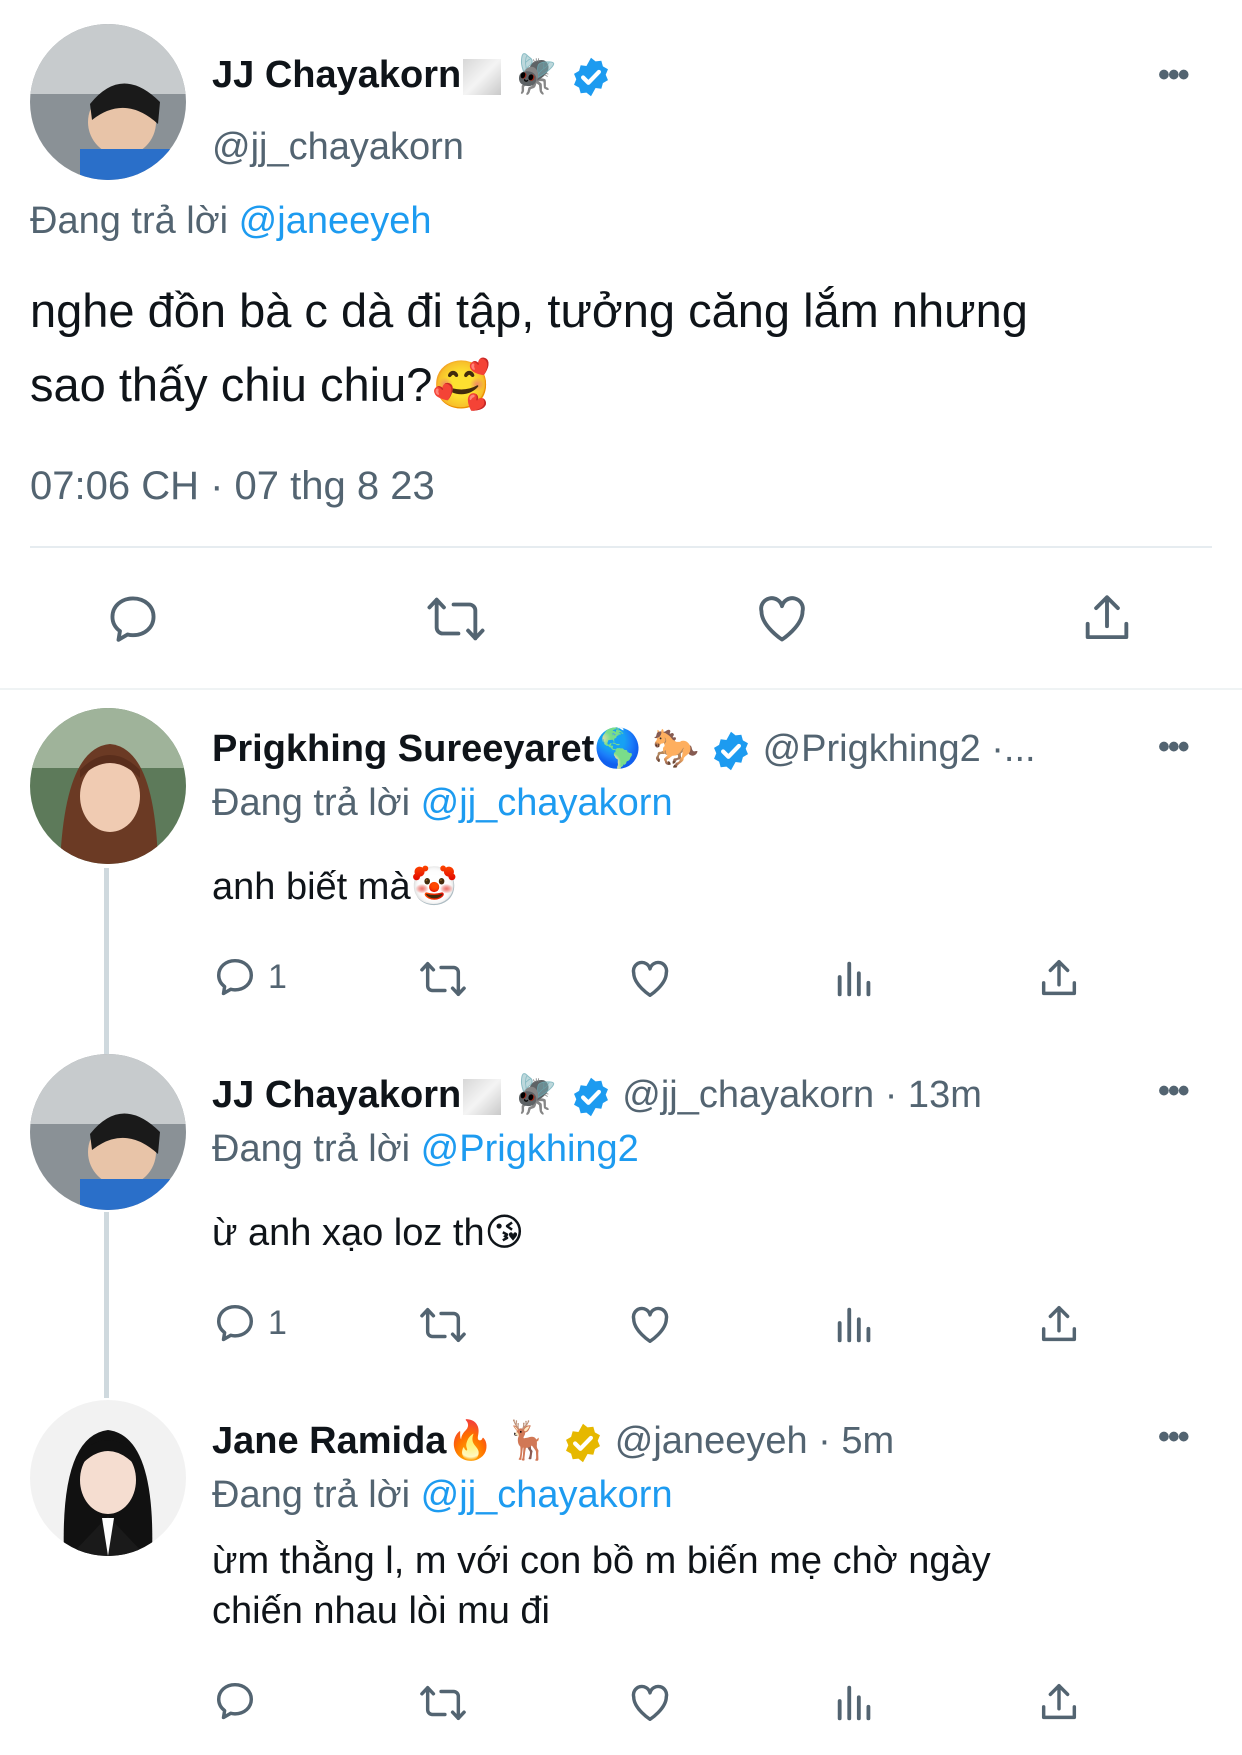 This screenshot has width=1242, height=1755. I want to click on replying-to-row: Đang trả lời @Prigkhing2, so click(425, 1149).